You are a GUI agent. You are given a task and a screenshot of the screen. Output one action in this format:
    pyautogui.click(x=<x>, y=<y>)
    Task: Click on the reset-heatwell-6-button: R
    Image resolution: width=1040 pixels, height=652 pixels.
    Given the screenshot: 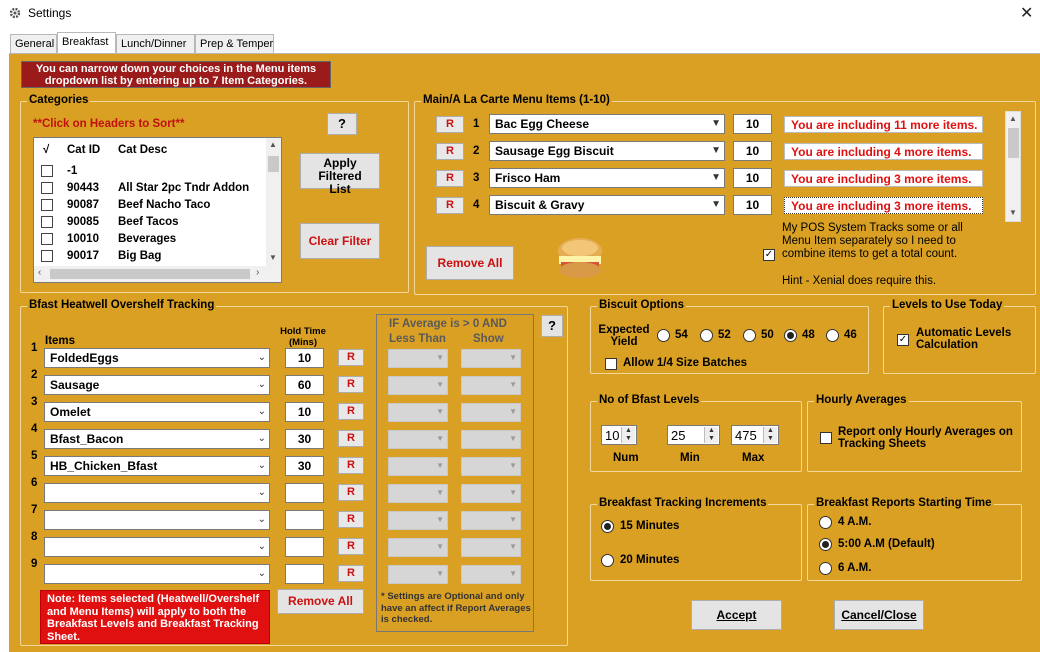 What is the action you would take?
    pyautogui.click(x=351, y=492)
    